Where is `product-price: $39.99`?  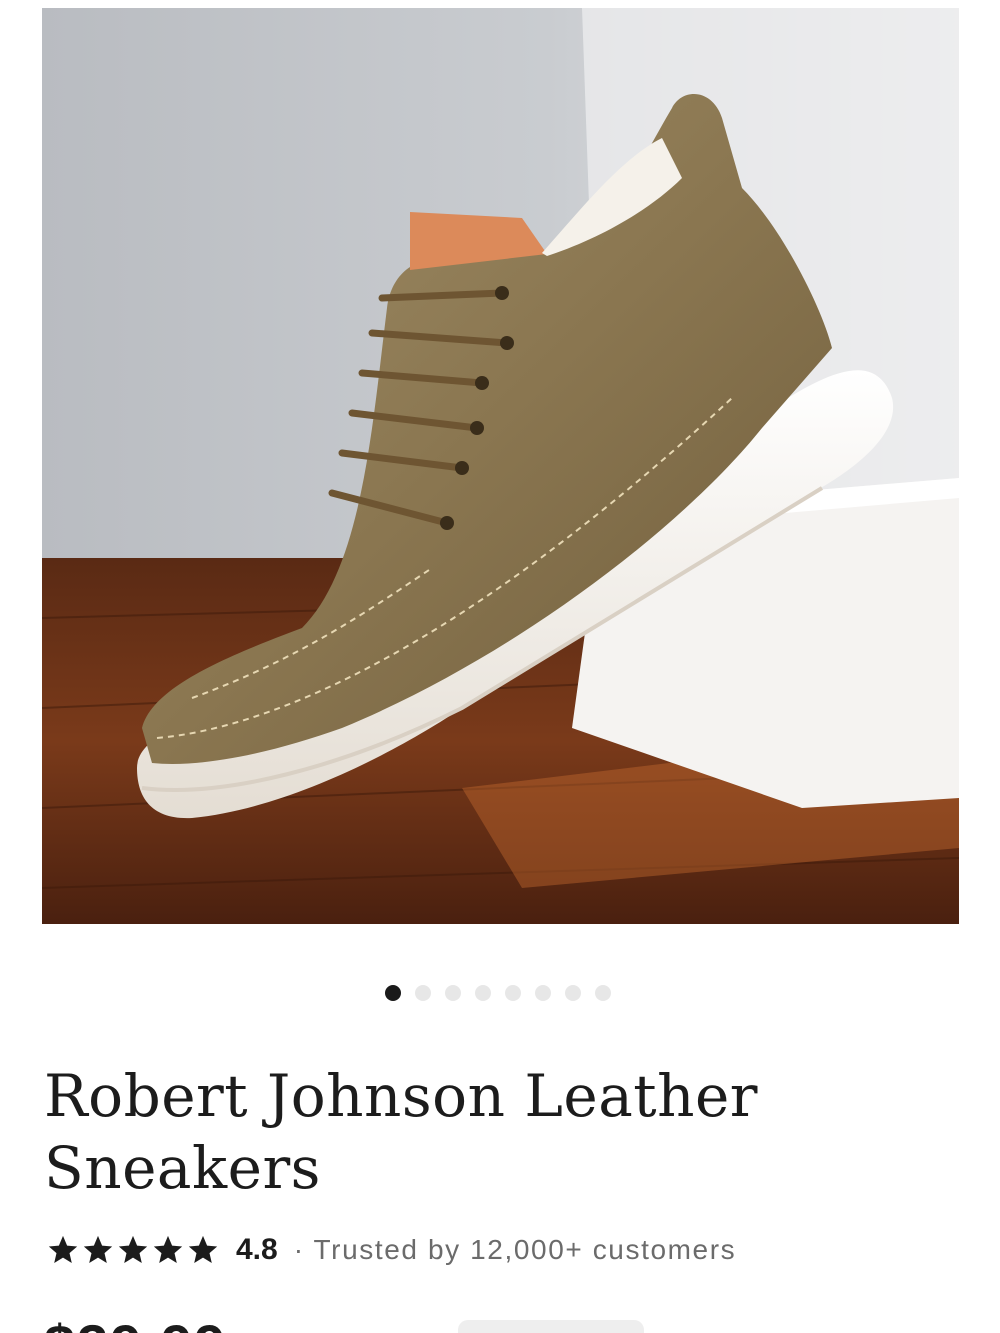
product-price: $39.99 is located at coordinates (135, 1322).